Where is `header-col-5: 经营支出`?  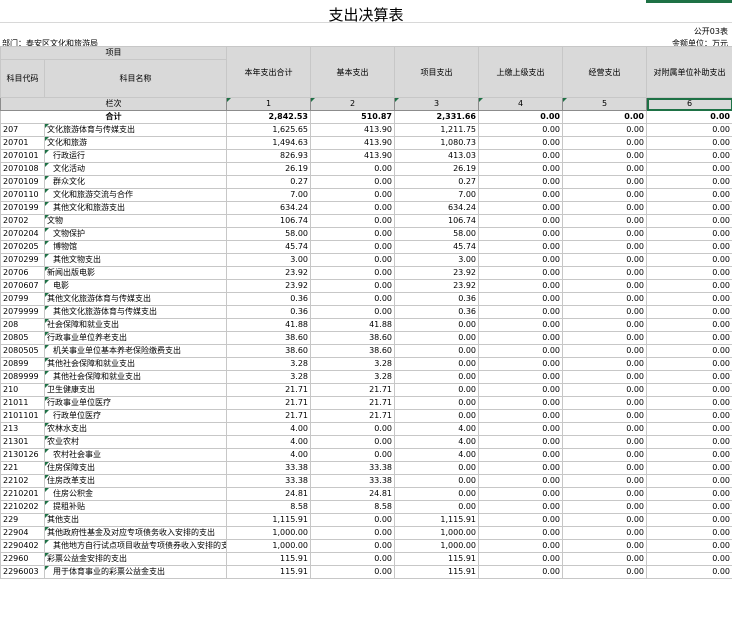 header-col-5: 经营支出 is located at coordinates (604, 72).